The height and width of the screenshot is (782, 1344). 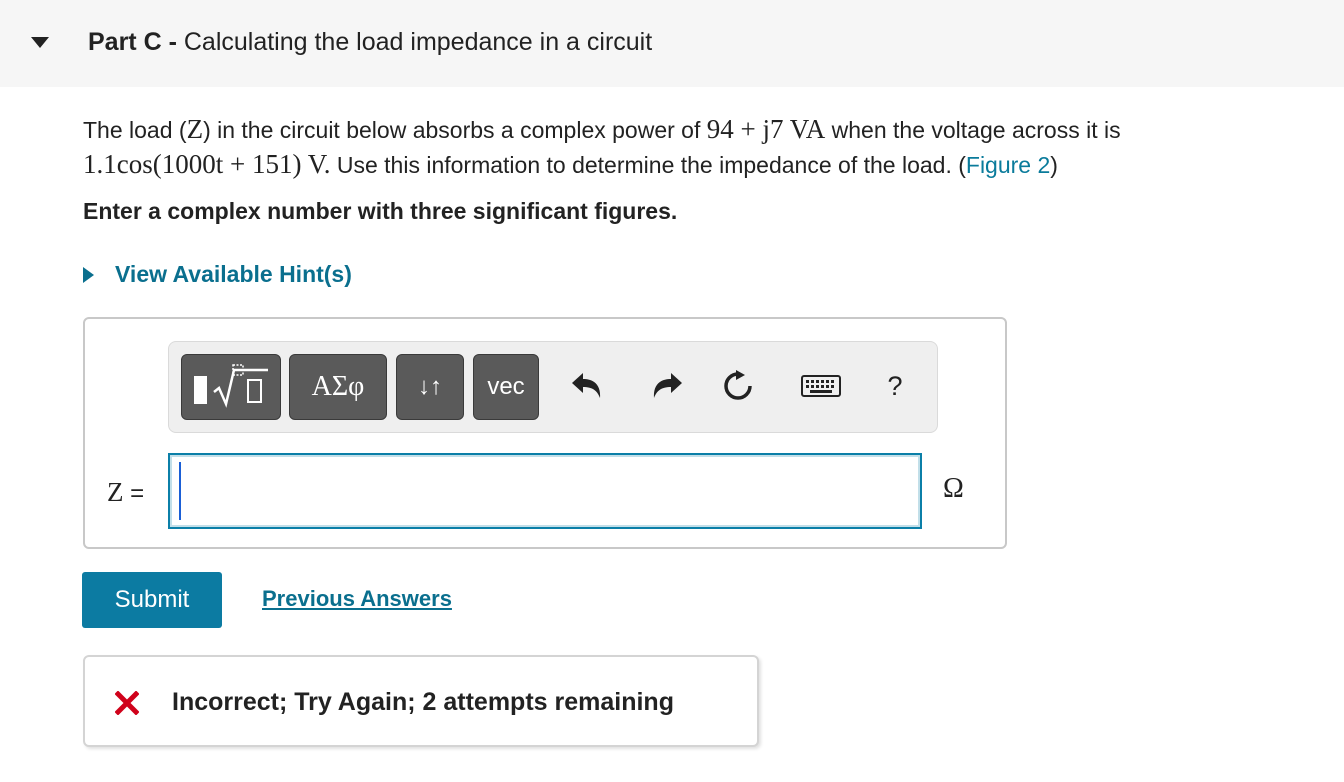 What do you see at coordinates (953, 488) in the screenshot?
I see `unit-label: Ω` at bounding box center [953, 488].